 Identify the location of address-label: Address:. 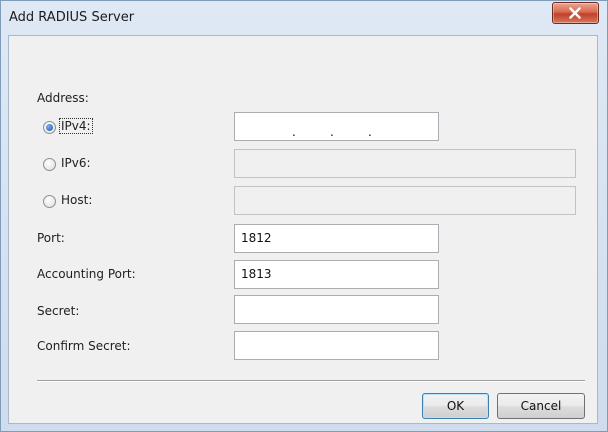
(63, 98).